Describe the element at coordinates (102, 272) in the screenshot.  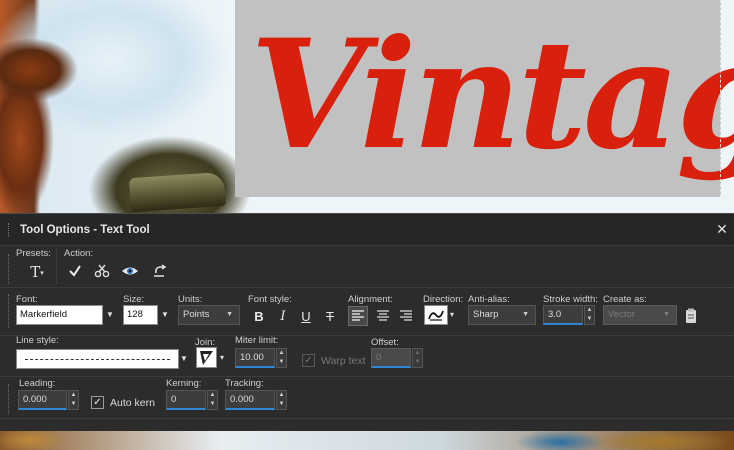
I see `cut-scissors-icon` at that location.